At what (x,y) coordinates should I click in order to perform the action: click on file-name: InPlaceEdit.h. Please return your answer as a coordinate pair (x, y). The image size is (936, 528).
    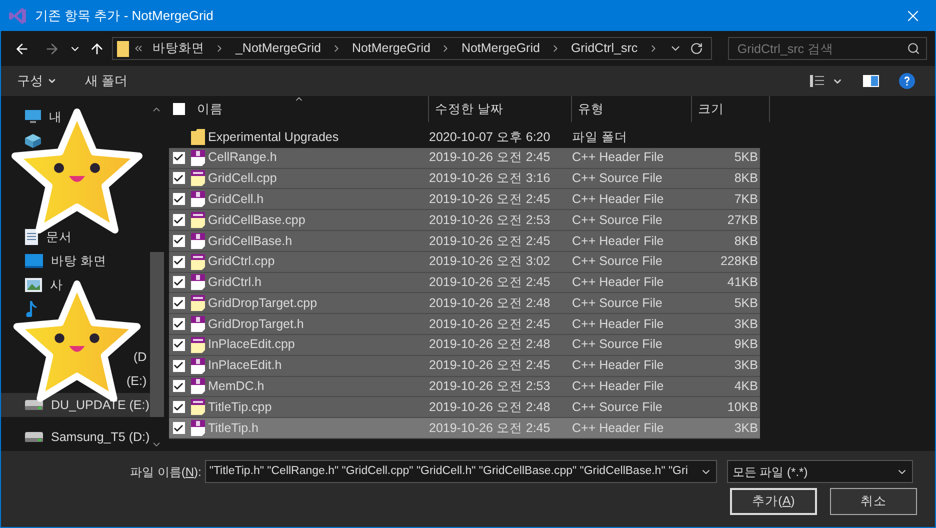
    Looking at the image, I should click on (245, 365).